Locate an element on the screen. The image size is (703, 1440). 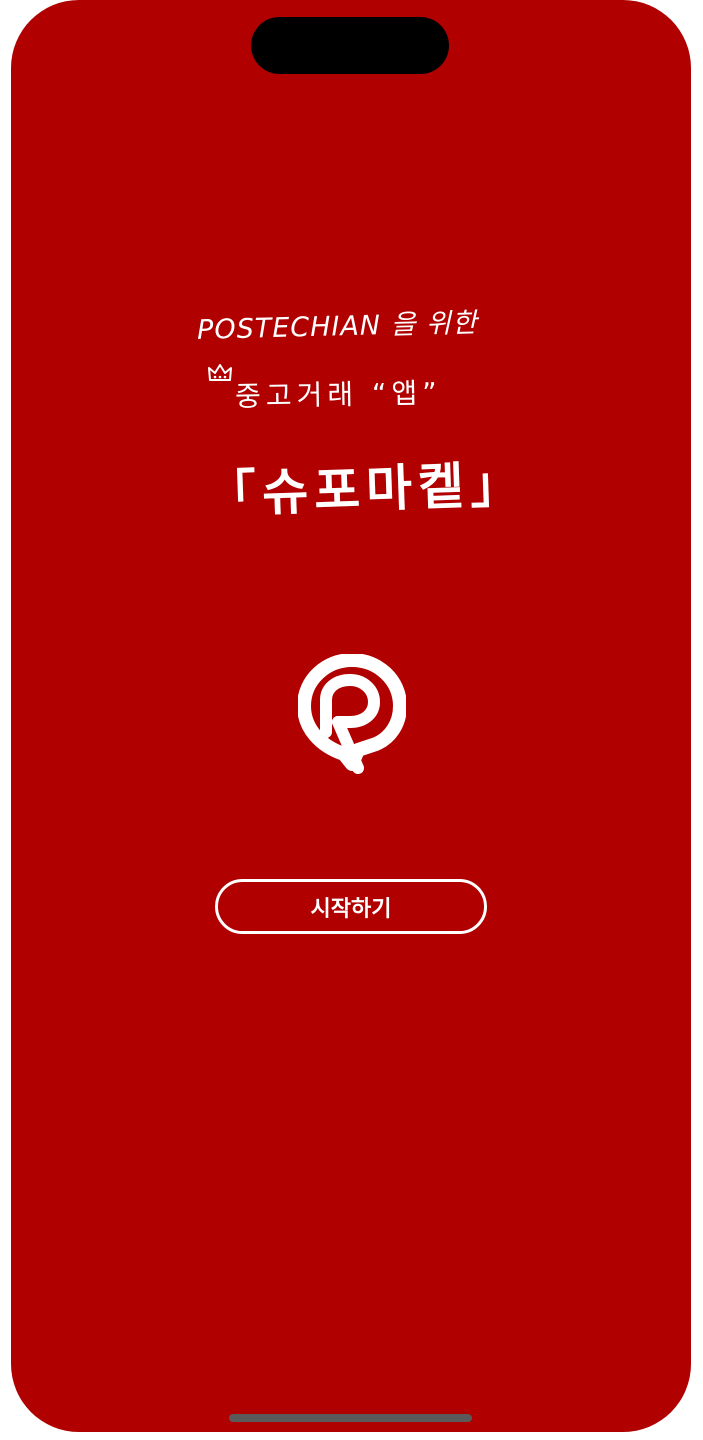
dynamic-island is located at coordinates (350, 45).